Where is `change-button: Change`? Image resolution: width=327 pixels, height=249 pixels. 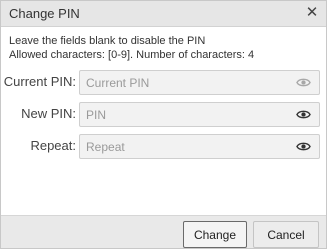
change-button: Change is located at coordinates (215, 234).